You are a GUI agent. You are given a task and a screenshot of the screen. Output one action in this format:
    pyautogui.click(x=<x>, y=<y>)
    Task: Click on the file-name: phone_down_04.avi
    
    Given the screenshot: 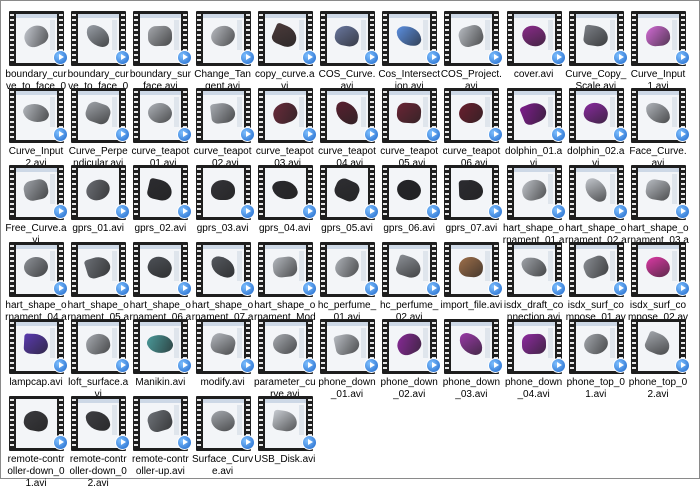 What is the action you would take?
    pyautogui.click(x=533, y=388)
    